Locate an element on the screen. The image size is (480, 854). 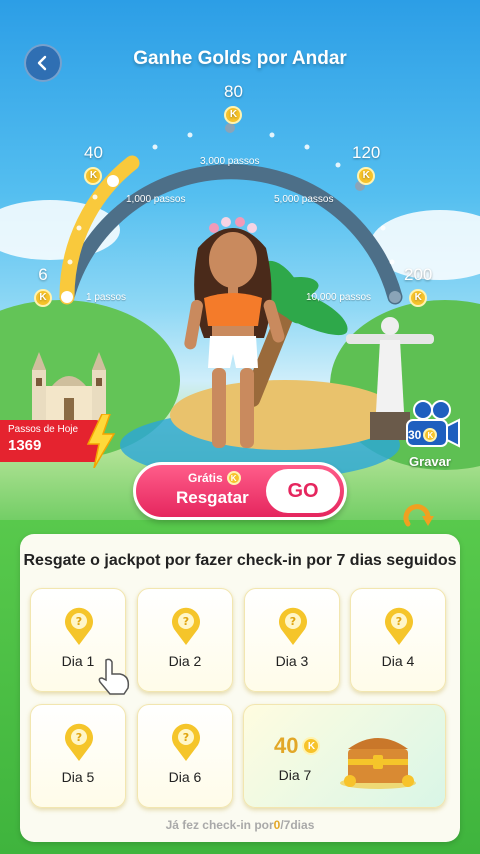
milestone-reward: 200 is located at coordinates (418, 274).